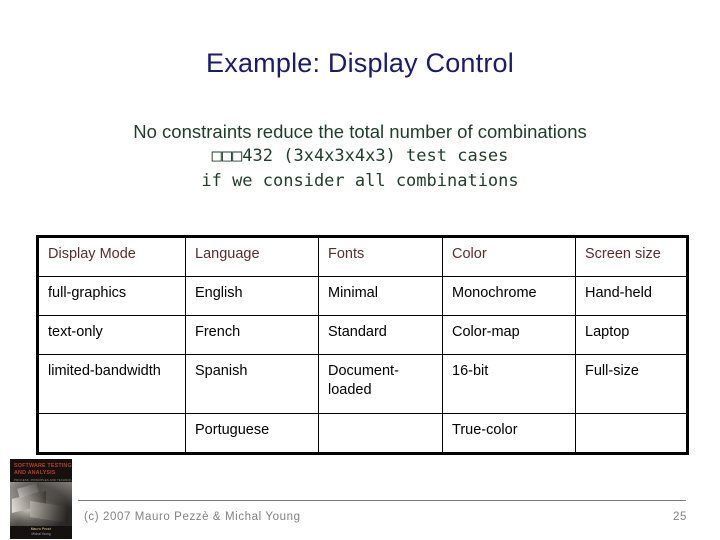  Describe the element at coordinates (360, 63) in the screenshot. I see `page-title: Example: Display Control` at that location.